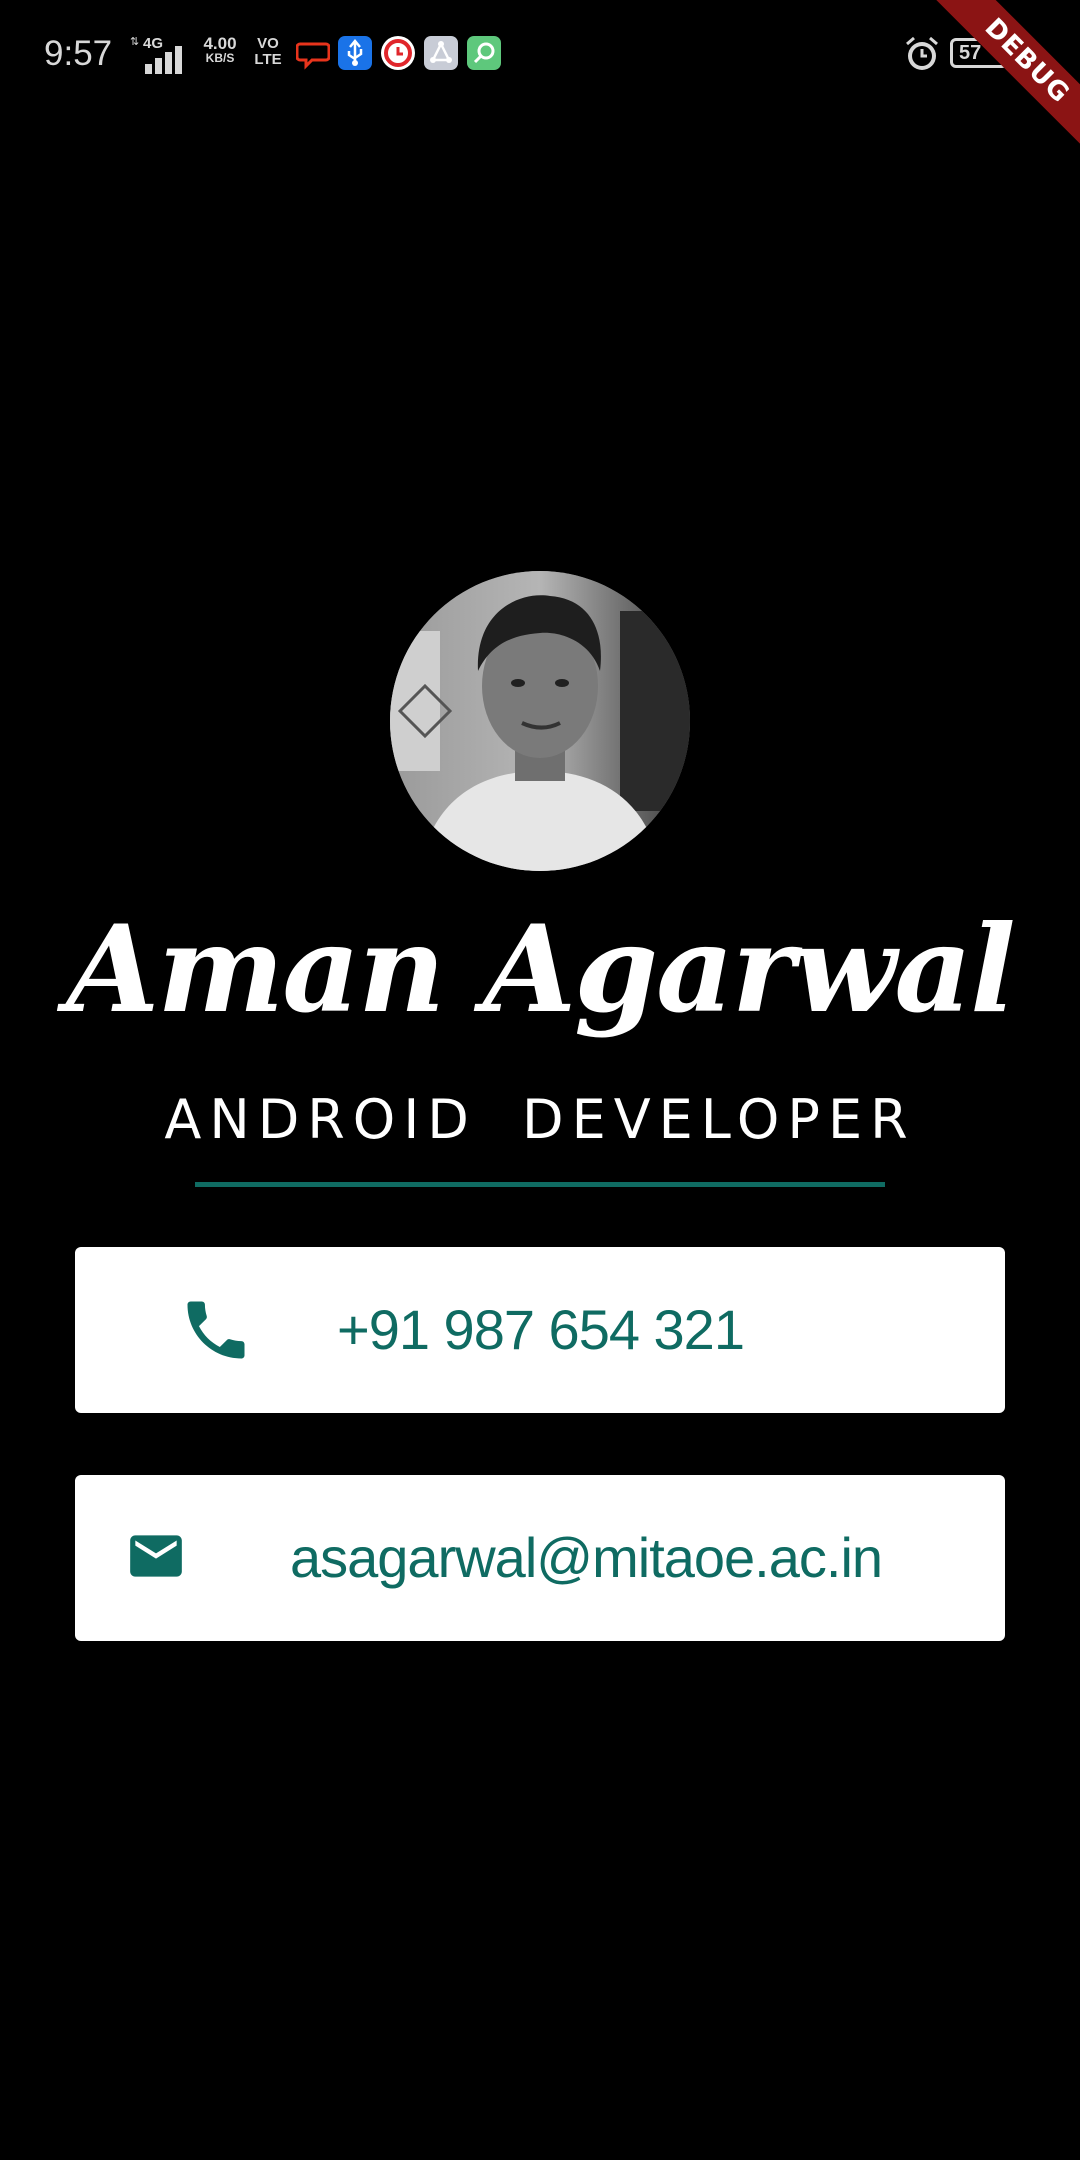  What do you see at coordinates (355, 53) in the screenshot?
I see `usb-notification-icon` at bounding box center [355, 53].